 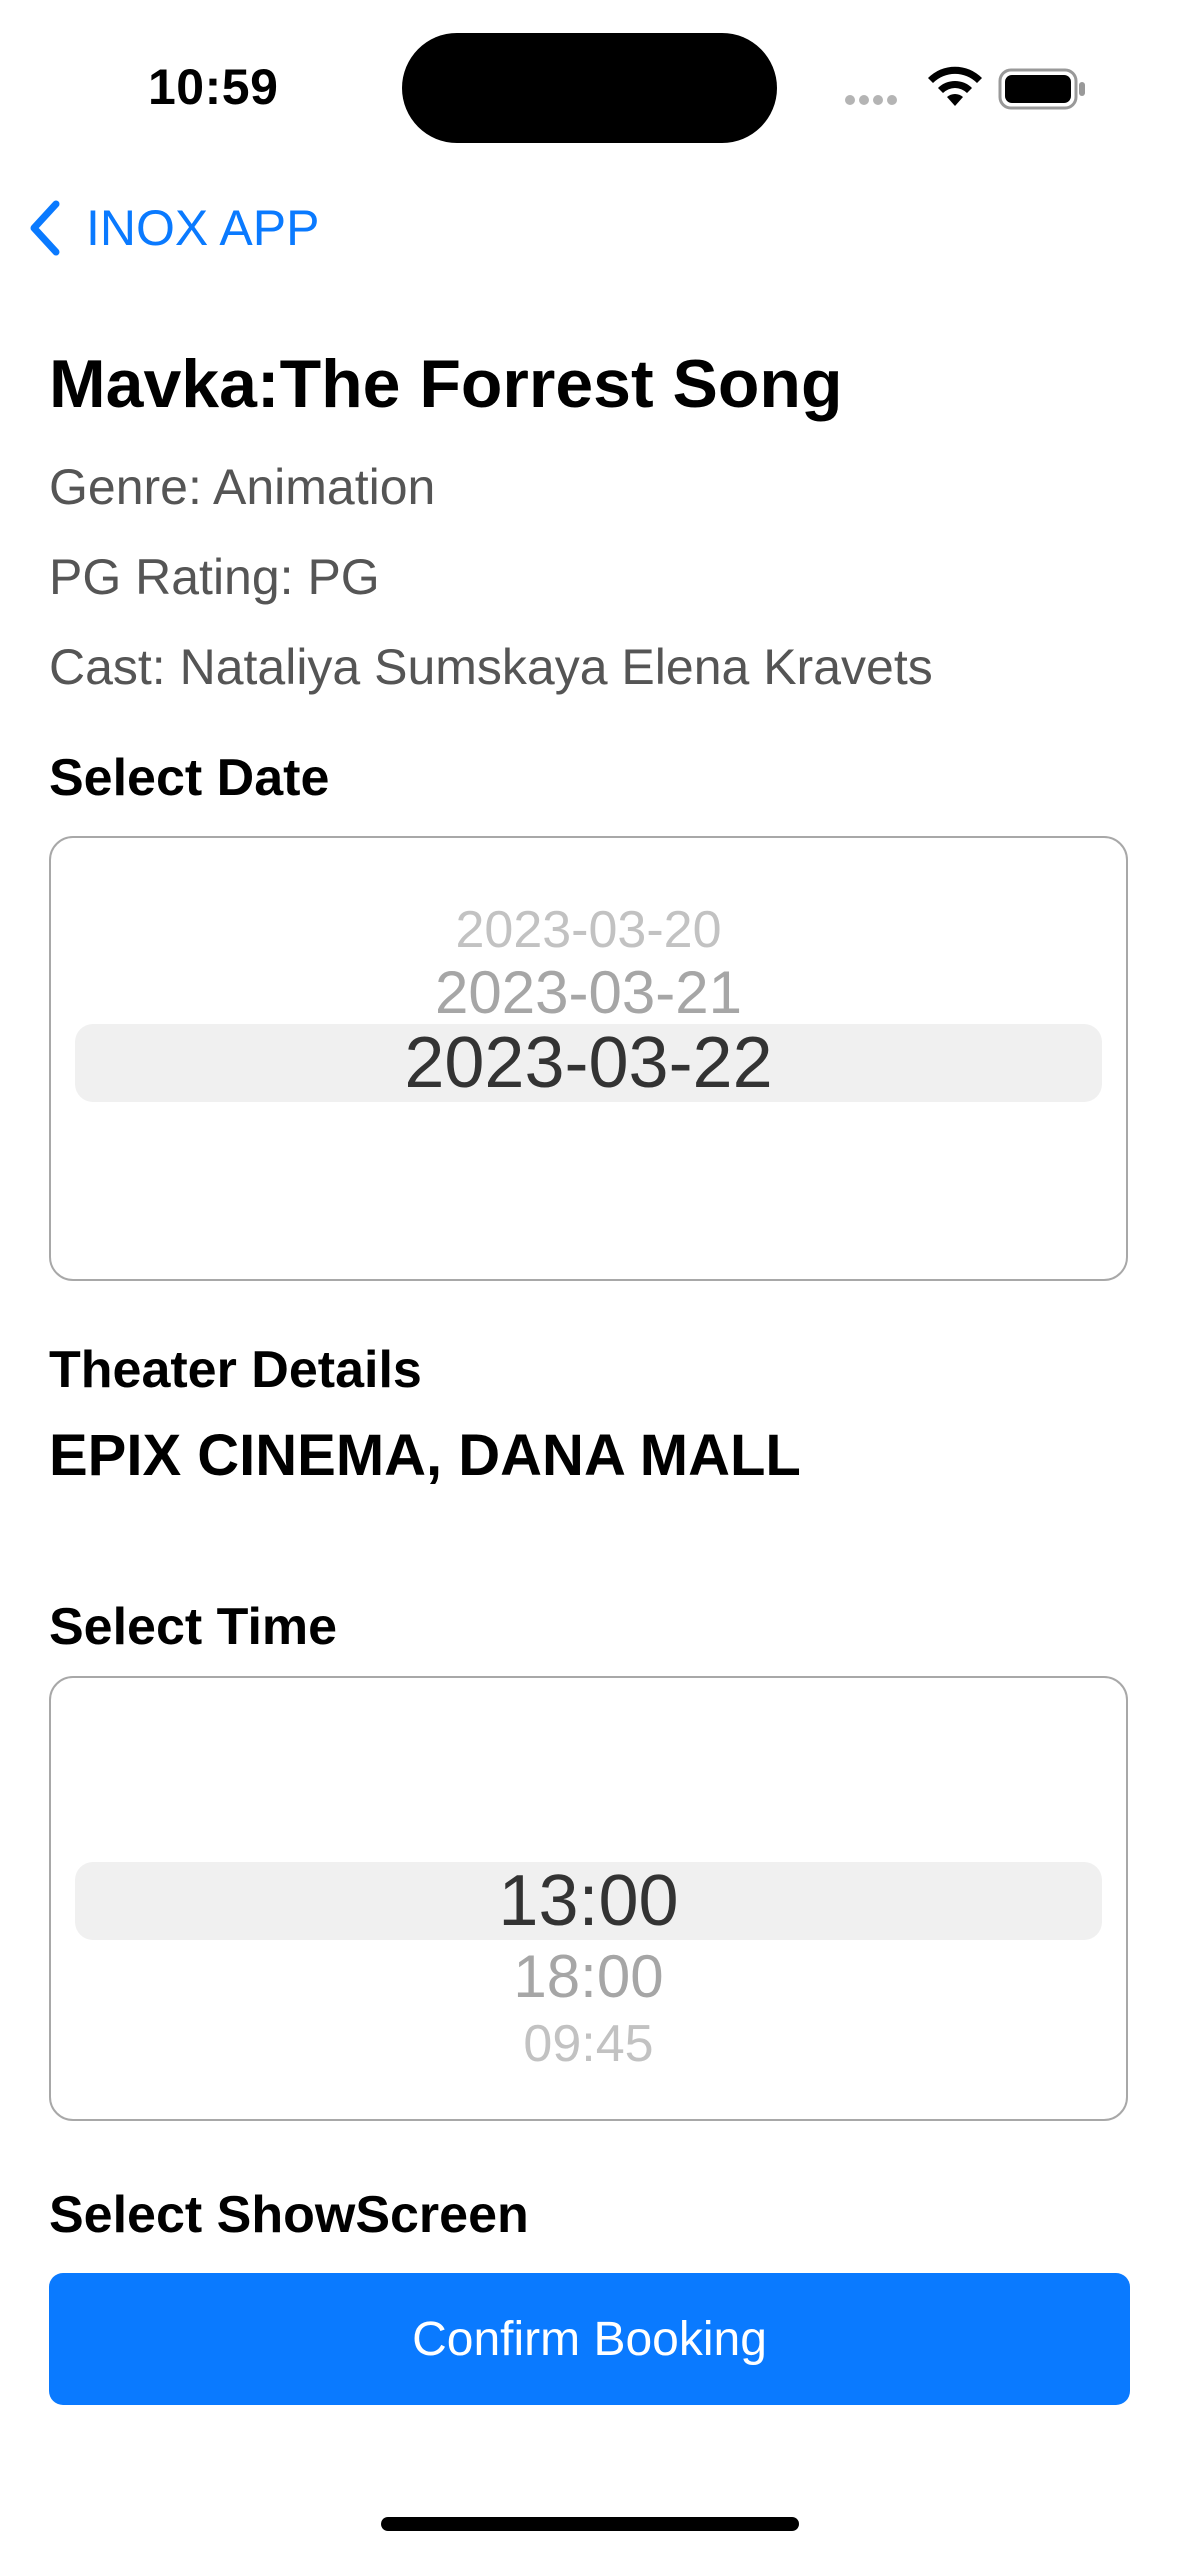 I want to click on theater-details-label: Theater Details, so click(x=235, y=1370).